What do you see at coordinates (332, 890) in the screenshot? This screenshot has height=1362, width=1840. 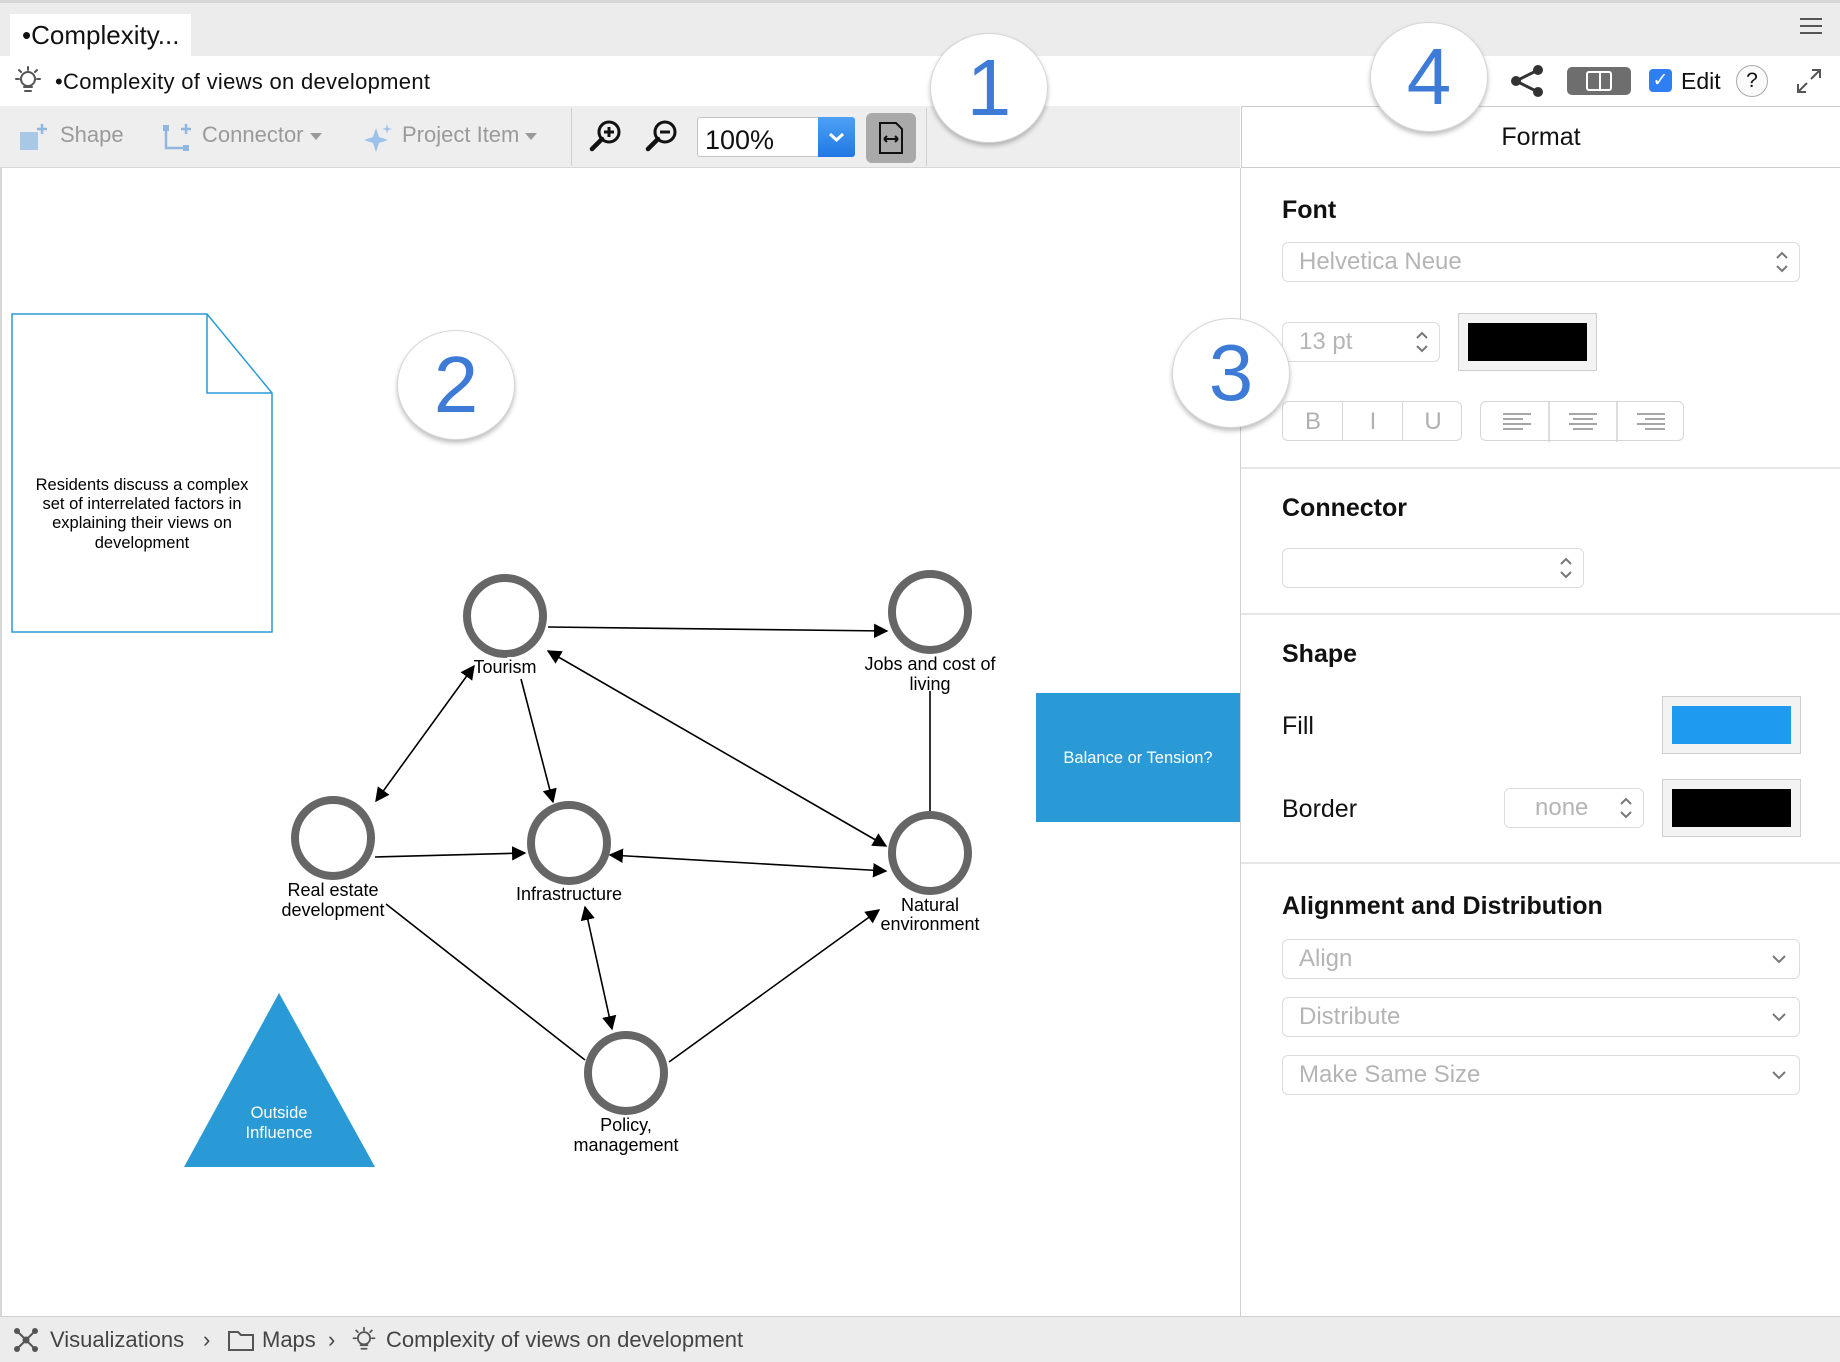 I see `node-label: Real estate` at bounding box center [332, 890].